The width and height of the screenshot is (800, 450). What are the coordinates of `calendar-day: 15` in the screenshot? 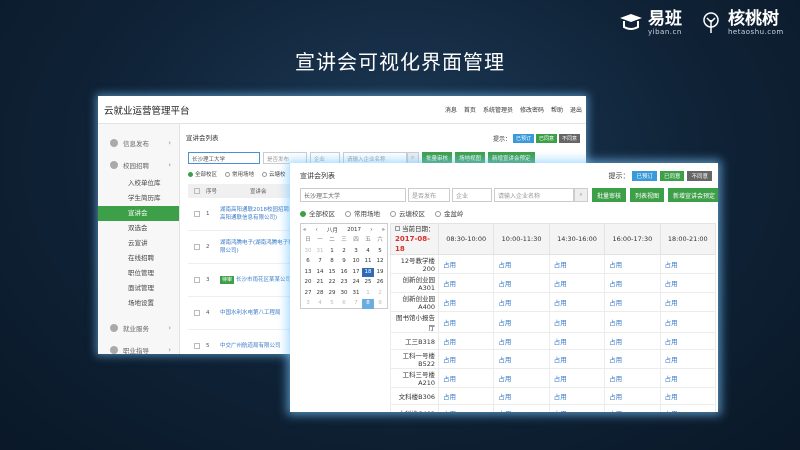 It's located at (332, 273).